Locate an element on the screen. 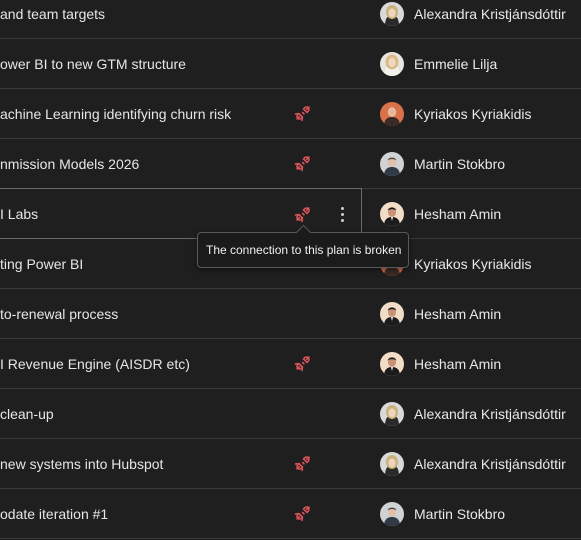 The height and width of the screenshot is (540, 581). plan-name: clean-up is located at coordinates (27, 414).